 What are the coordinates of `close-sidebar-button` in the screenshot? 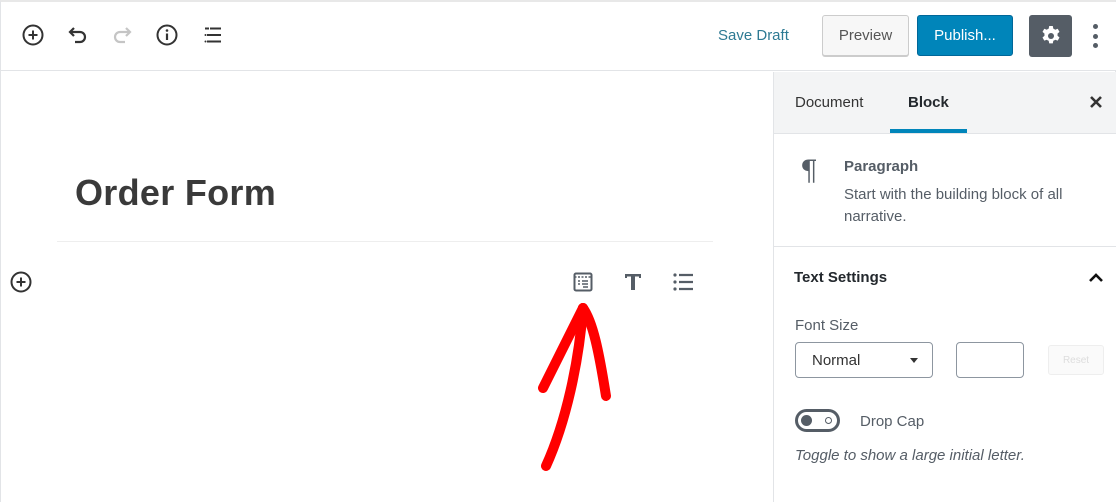 It's located at (1096, 102).